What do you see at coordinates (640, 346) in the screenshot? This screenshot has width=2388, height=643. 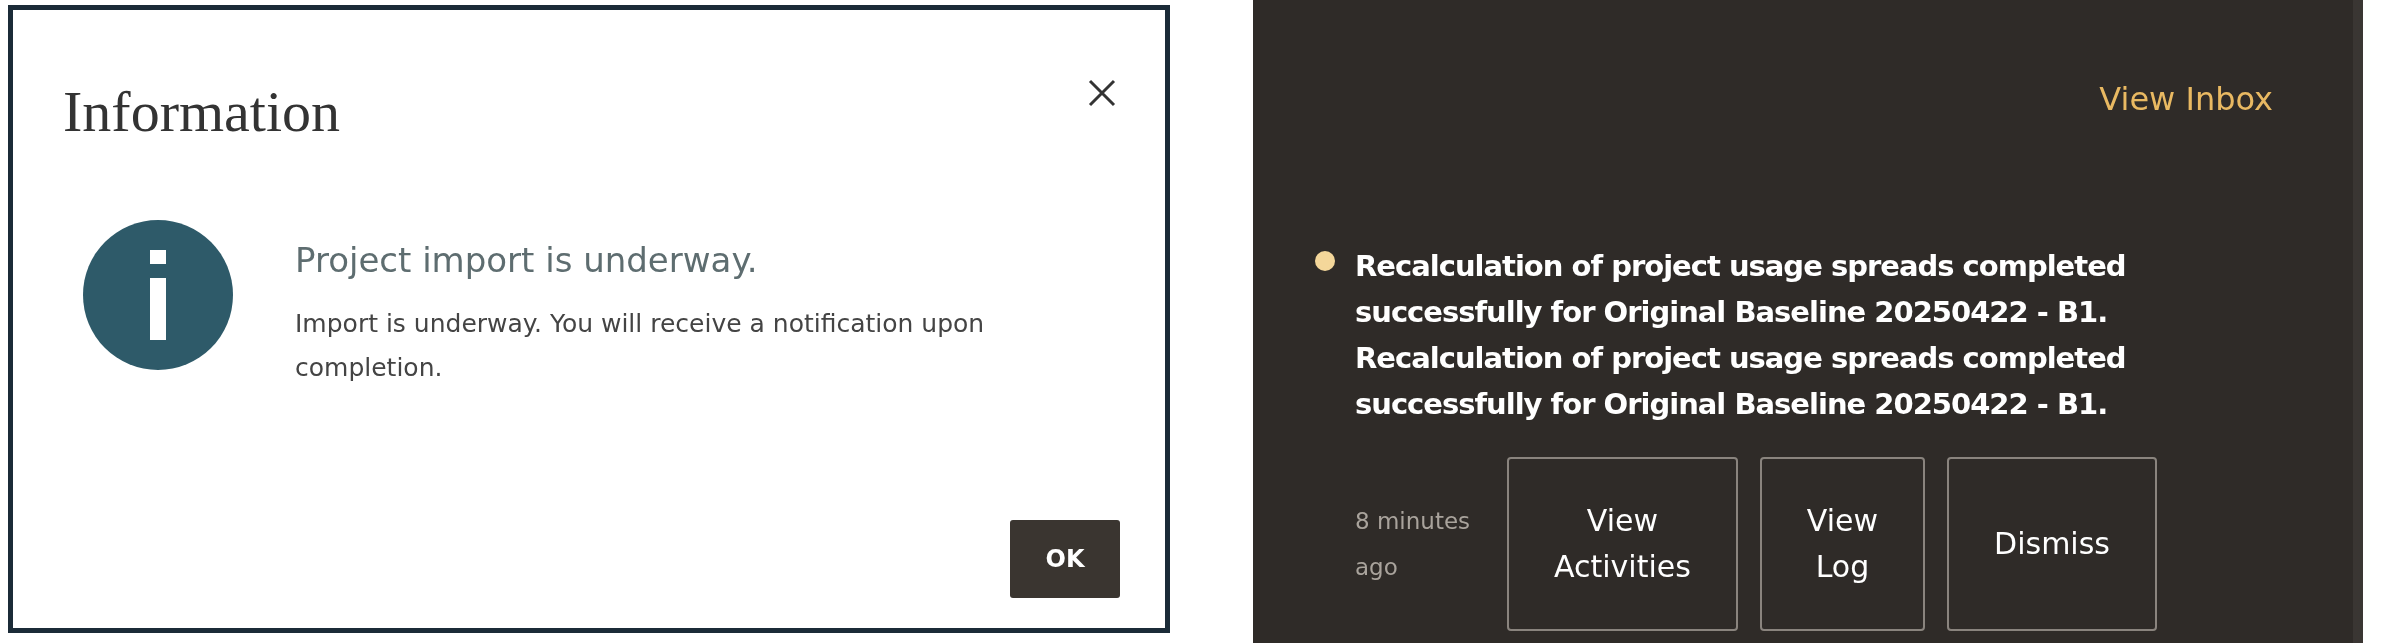 I see `dialog-message: Import is underway. You will receive a notification upon completion.` at bounding box center [640, 346].